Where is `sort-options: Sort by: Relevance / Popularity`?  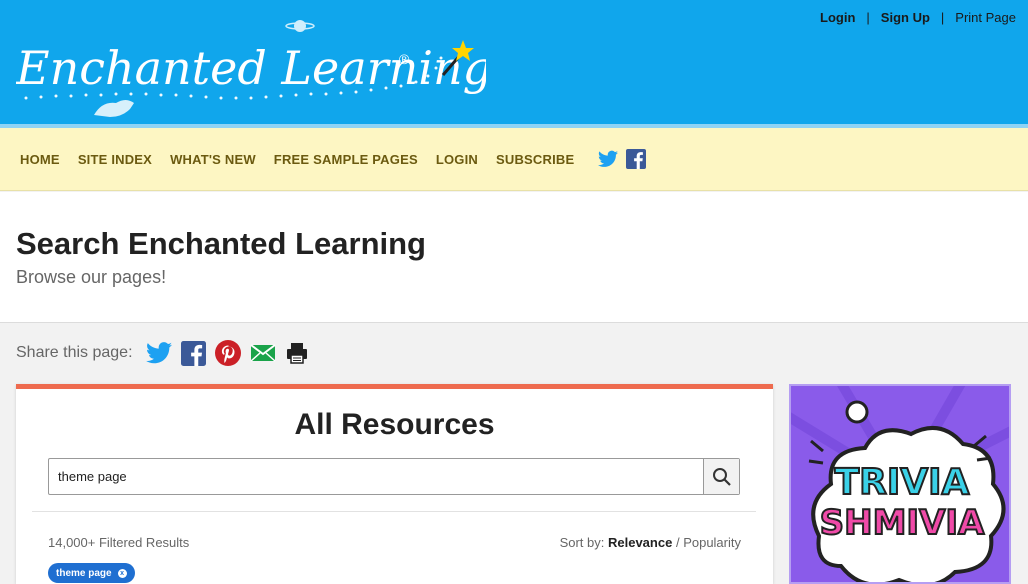 sort-options: Sort by: Relevance / Popularity is located at coordinates (650, 542).